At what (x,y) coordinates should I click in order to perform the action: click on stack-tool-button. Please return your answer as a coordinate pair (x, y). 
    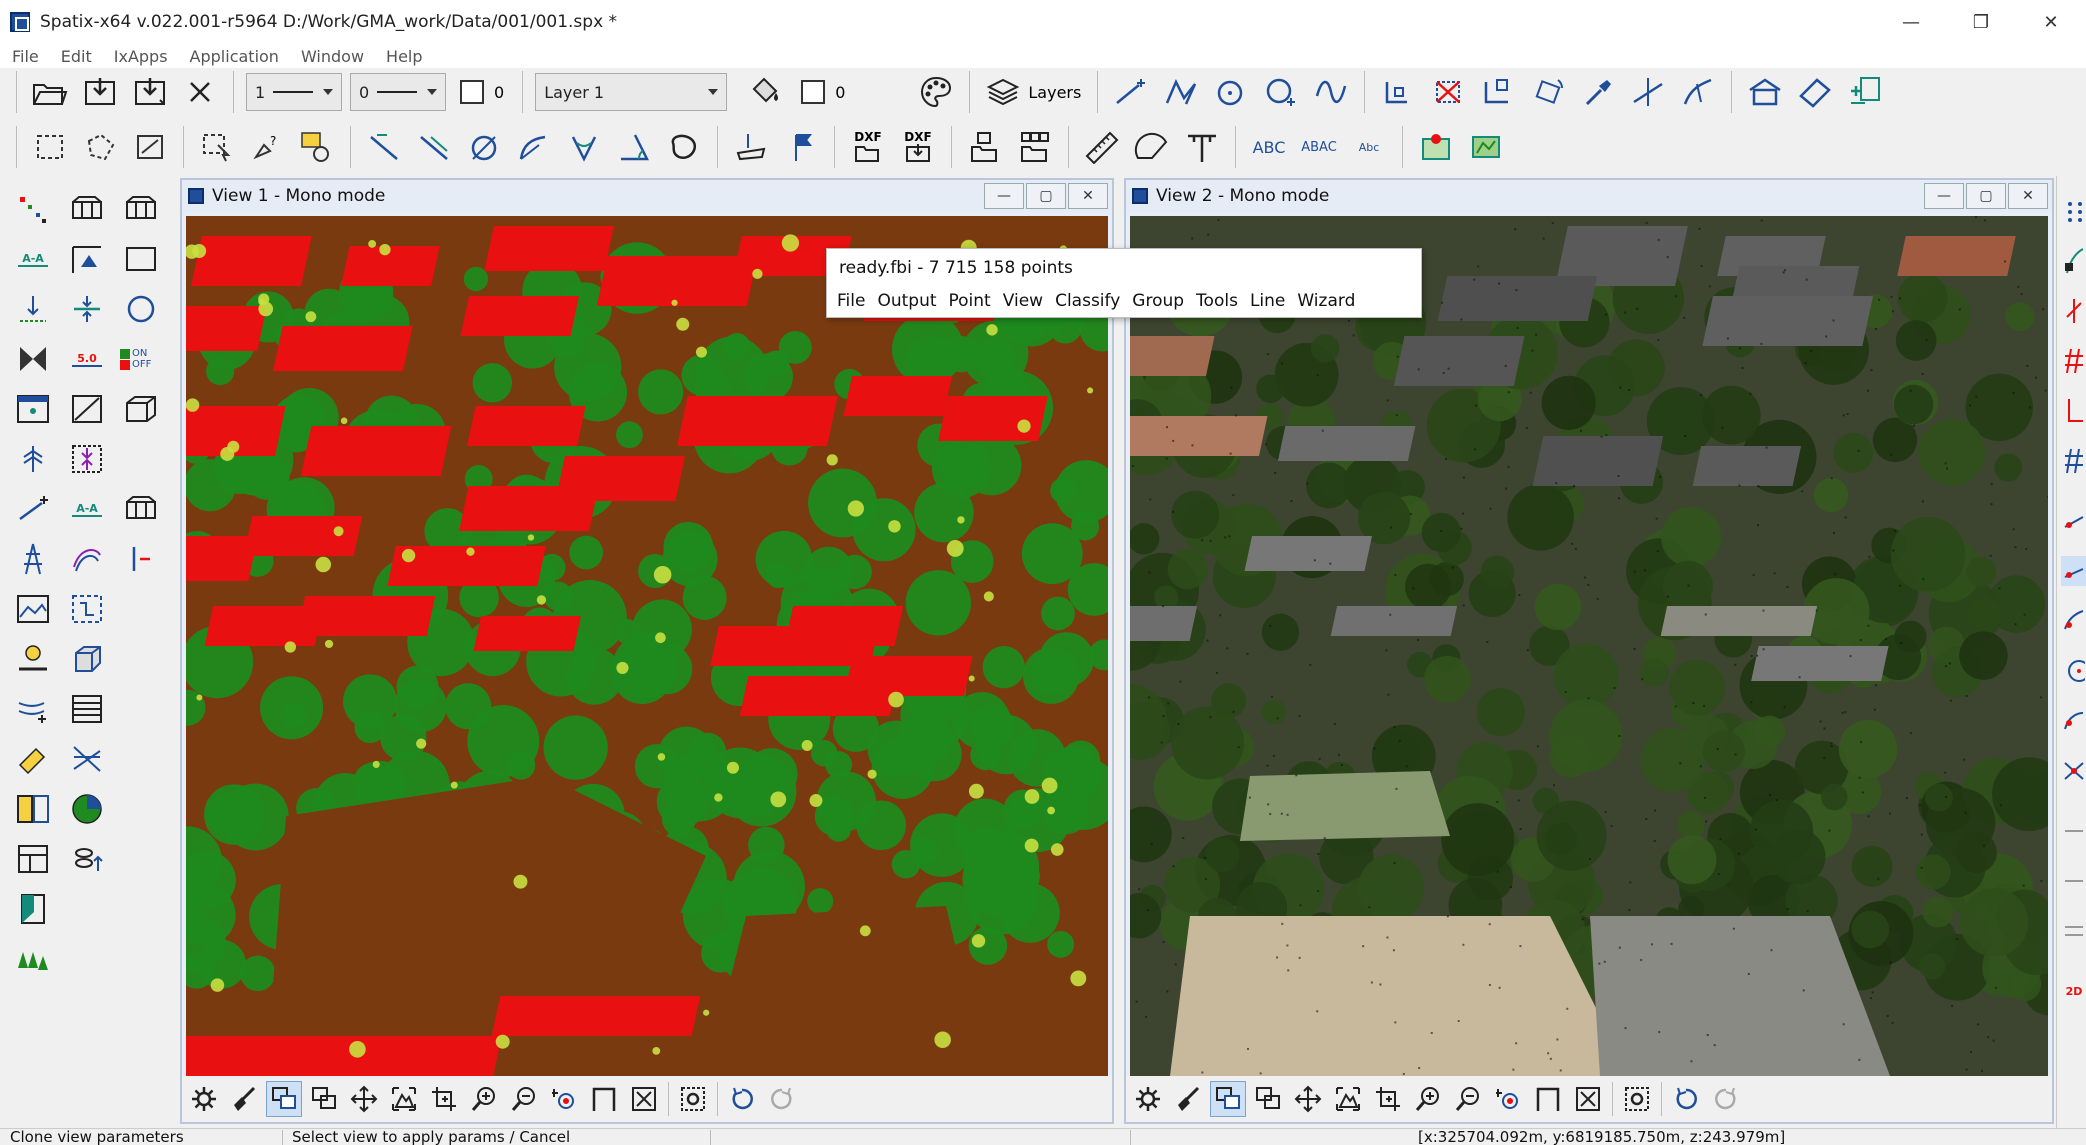
    Looking at the image, I should click on (87, 859).